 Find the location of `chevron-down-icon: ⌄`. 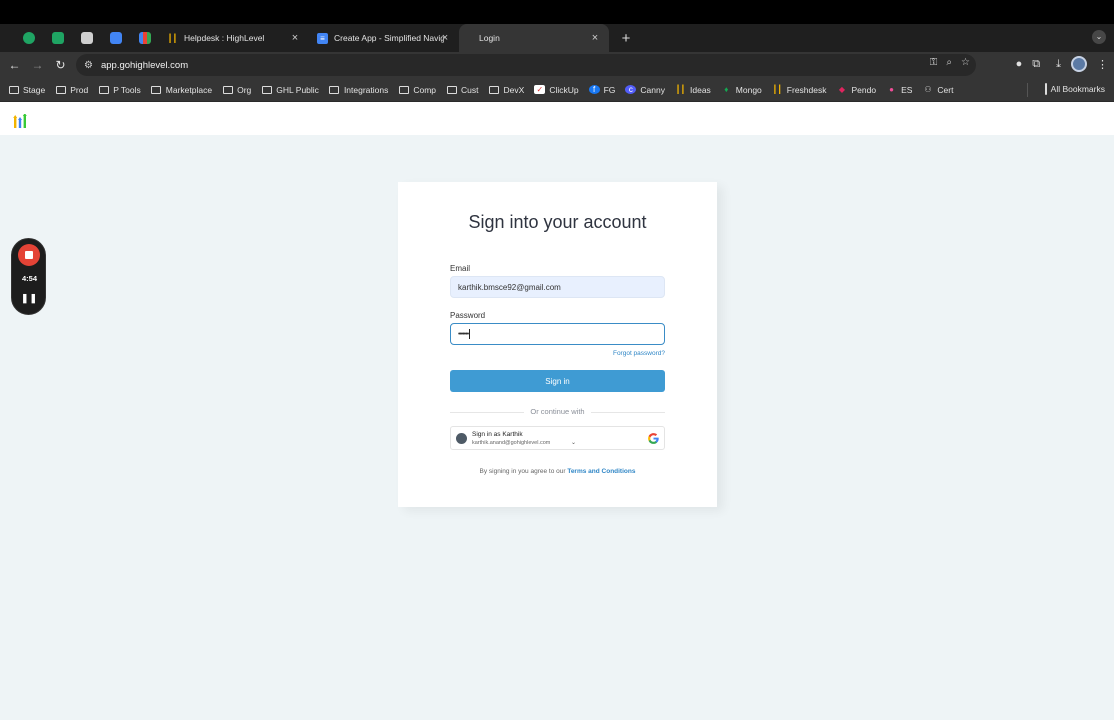

chevron-down-icon: ⌄ is located at coordinates (574, 443).